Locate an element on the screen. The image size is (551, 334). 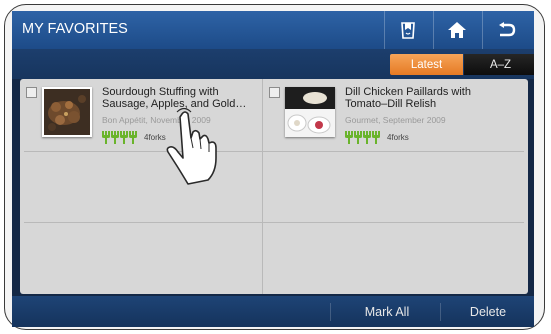
back-button is located at coordinates (505, 30).